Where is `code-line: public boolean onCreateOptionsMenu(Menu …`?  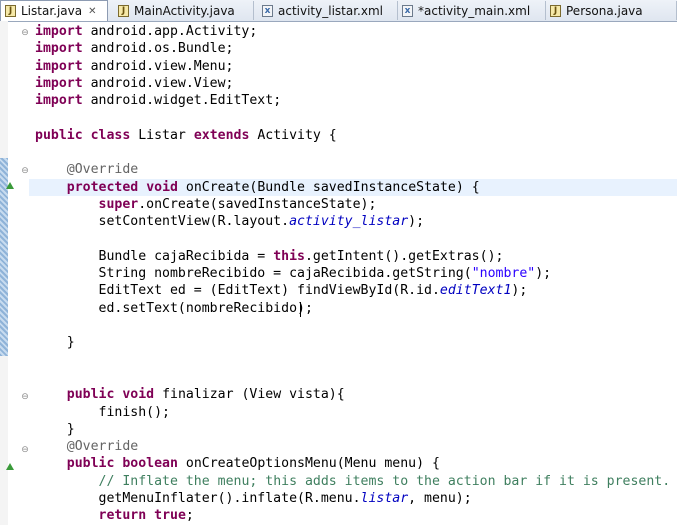
code-line: public boolean onCreateOptionsMenu(Menu … is located at coordinates (352, 463).